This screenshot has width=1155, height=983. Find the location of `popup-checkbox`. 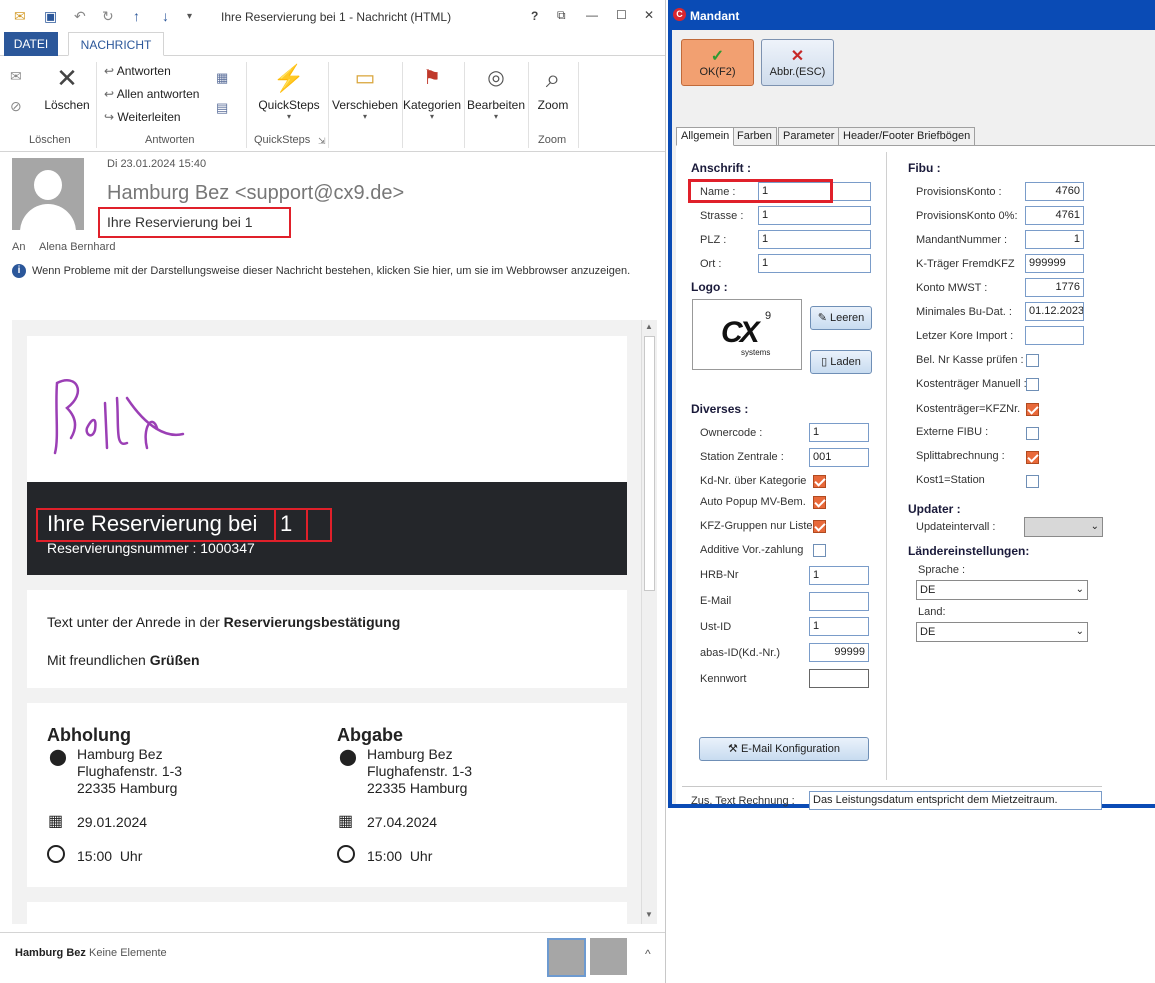

popup-checkbox is located at coordinates (819, 502).